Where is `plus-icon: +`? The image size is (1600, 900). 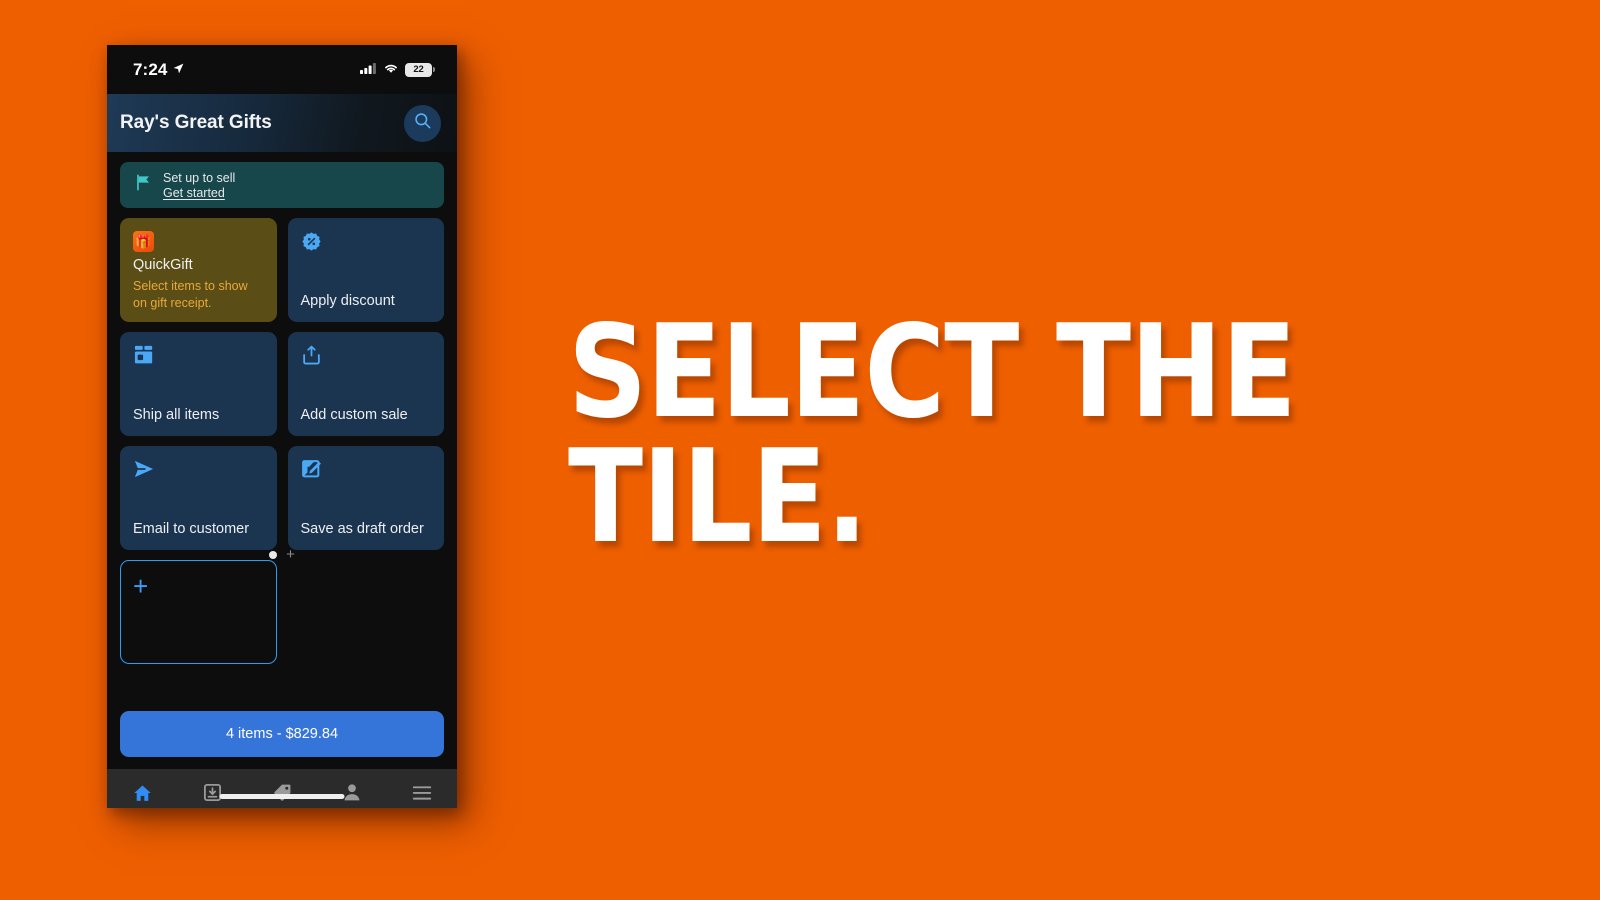 plus-icon: + is located at coordinates (141, 586).